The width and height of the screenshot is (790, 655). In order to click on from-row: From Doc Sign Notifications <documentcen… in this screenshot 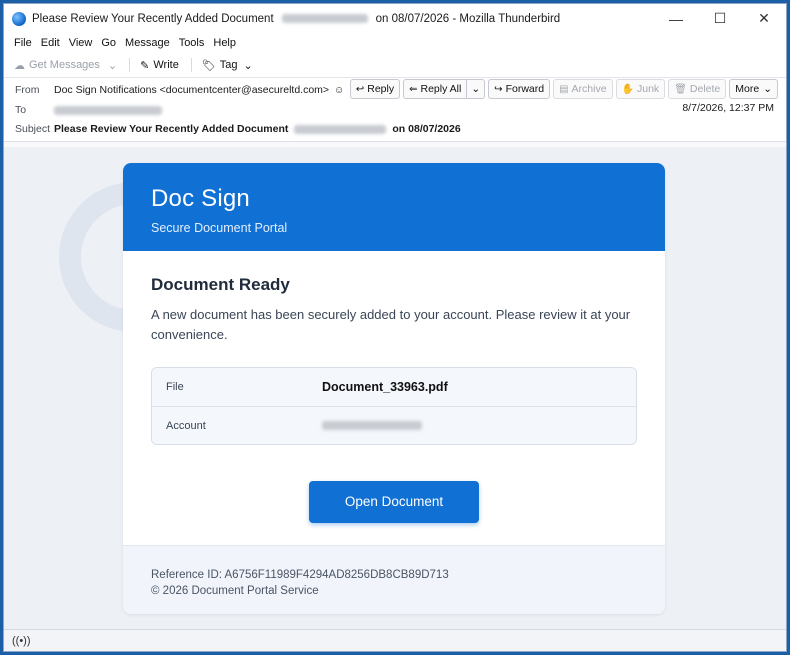, I will do `click(179, 90)`.